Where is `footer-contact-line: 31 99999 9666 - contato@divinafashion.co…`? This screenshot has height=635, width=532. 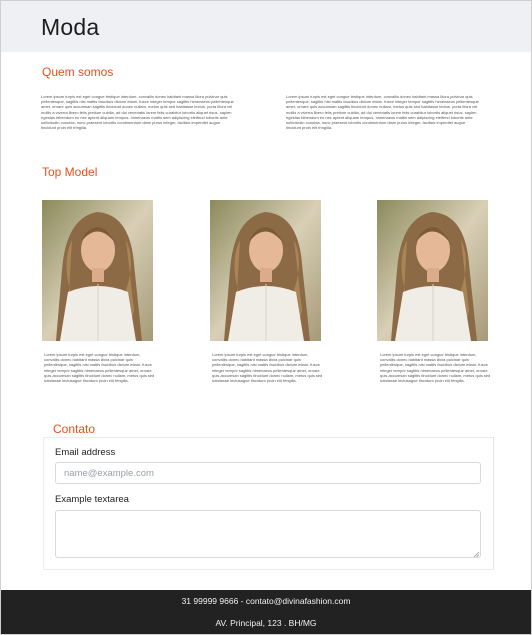
footer-contact-line: 31 99999 9666 - contato@divinafashion.co… is located at coordinates (266, 601).